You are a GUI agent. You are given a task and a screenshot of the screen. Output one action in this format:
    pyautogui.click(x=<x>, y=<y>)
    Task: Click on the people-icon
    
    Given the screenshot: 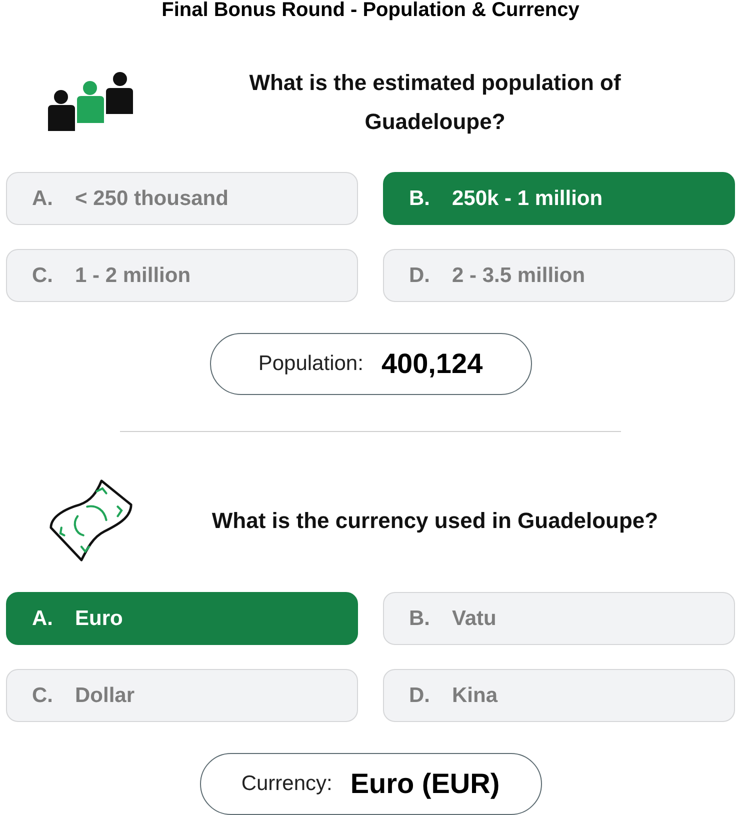 What is the action you would take?
    pyautogui.click(x=90, y=102)
    